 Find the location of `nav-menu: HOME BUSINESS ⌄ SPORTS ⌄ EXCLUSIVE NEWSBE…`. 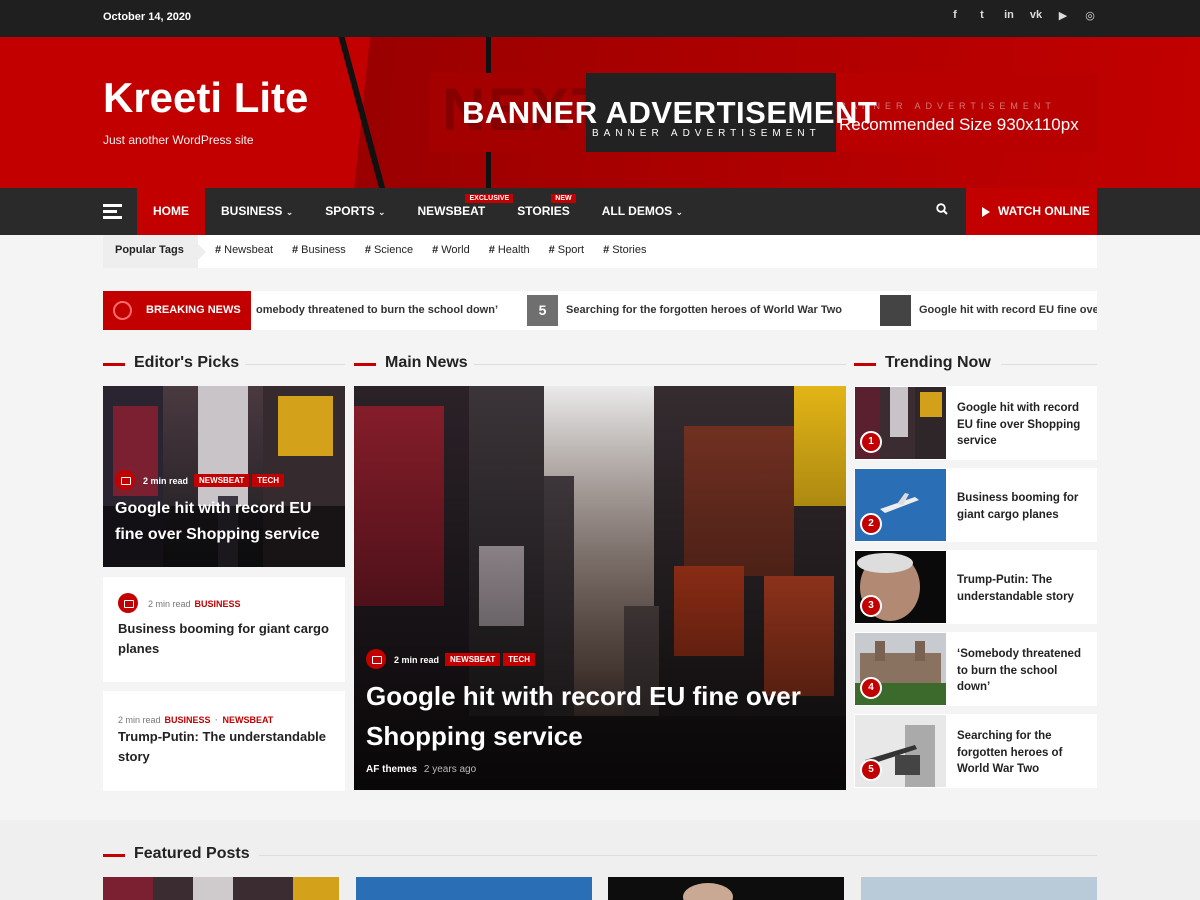

nav-menu: HOME BUSINESS ⌄ SPORTS ⌄ EXCLUSIVE NEWSBE… is located at coordinates (418, 211).